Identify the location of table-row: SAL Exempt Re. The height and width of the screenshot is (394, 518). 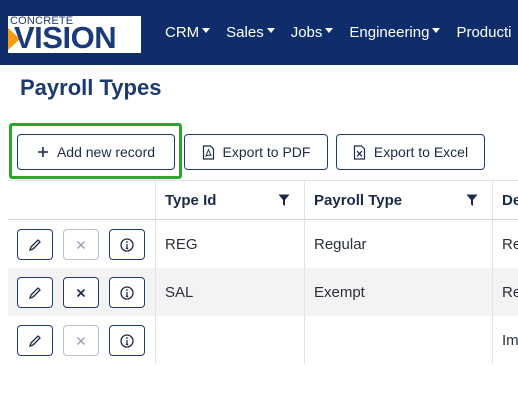
(263, 292).